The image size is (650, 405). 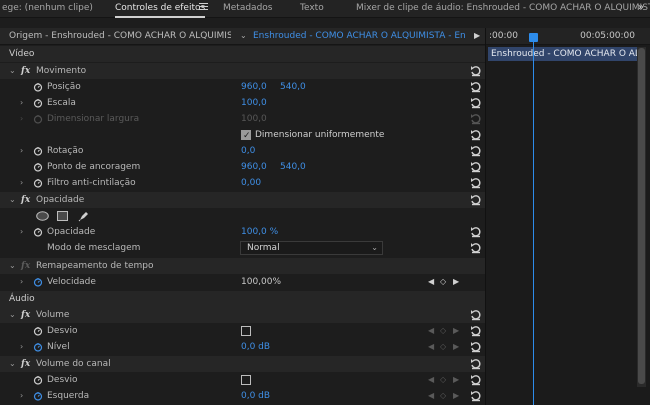 What do you see at coordinates (255, 347) in the screenshot?
I see `volume-level-value: 0,0 dB` at bounding box center [255, 347].